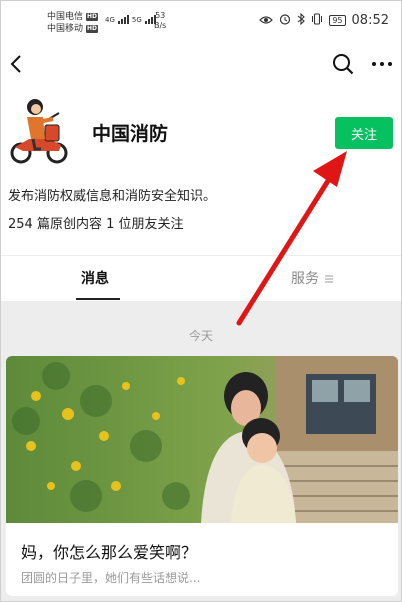 The width and height of the screenshot is (402, 602). What do you see at coordinates (109, 552) in the screenshot?
I see `article-title: 妈，你怎么那么爱笑啊？` at bounding box center [109, 552].